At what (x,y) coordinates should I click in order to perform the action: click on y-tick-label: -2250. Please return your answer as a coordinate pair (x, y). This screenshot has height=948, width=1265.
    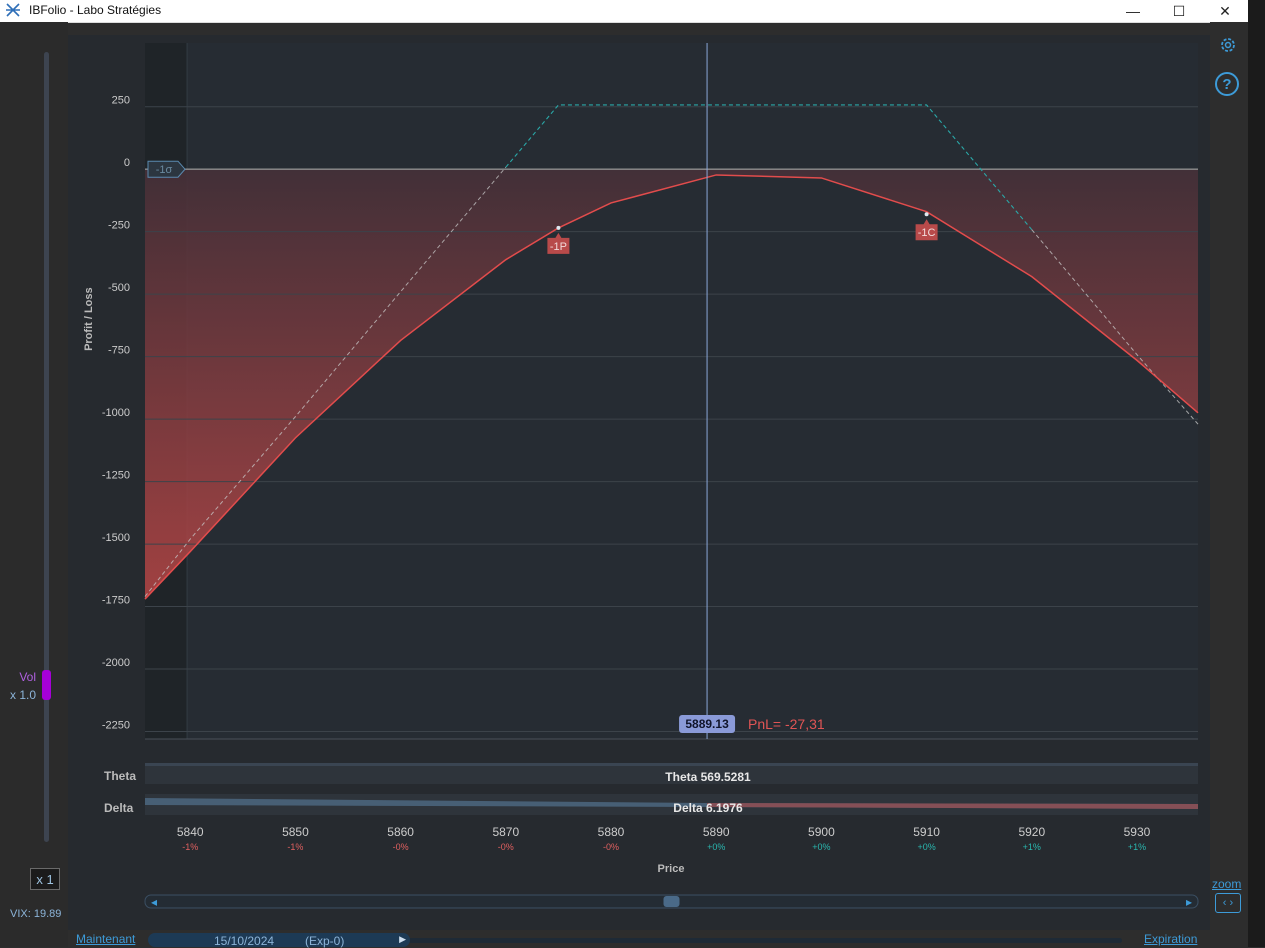
    Looking at the image, I should click on (116, 726).